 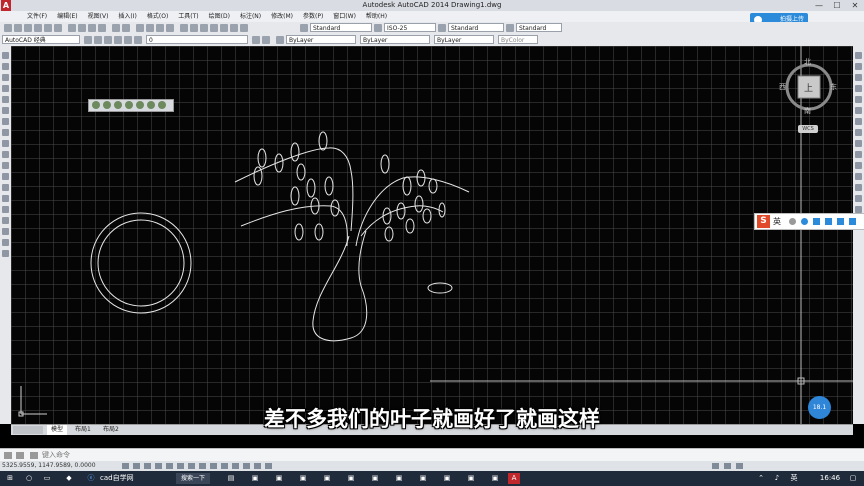 What do you see at coordinates (395, 39) in the screenshot?
I see `linetype-combo: ByLayer` at bounding box center [395, 39].